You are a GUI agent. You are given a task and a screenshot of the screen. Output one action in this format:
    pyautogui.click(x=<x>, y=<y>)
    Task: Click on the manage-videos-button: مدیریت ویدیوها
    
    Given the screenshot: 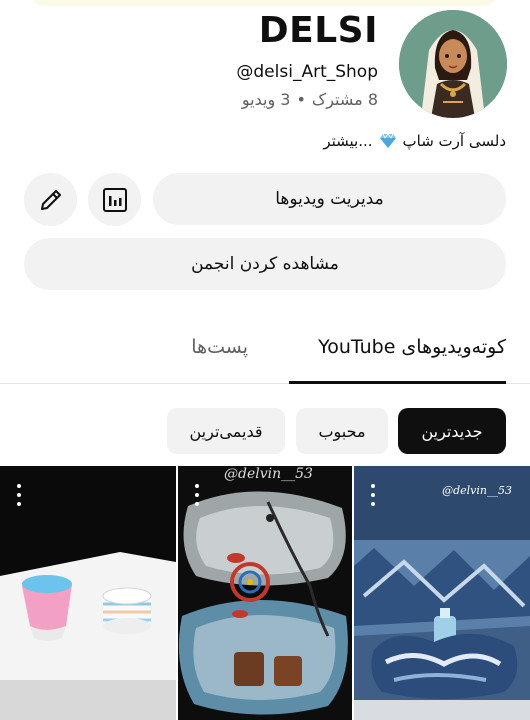 What is the action you would take?
    pyautogui.click(x=329, y=199)
    